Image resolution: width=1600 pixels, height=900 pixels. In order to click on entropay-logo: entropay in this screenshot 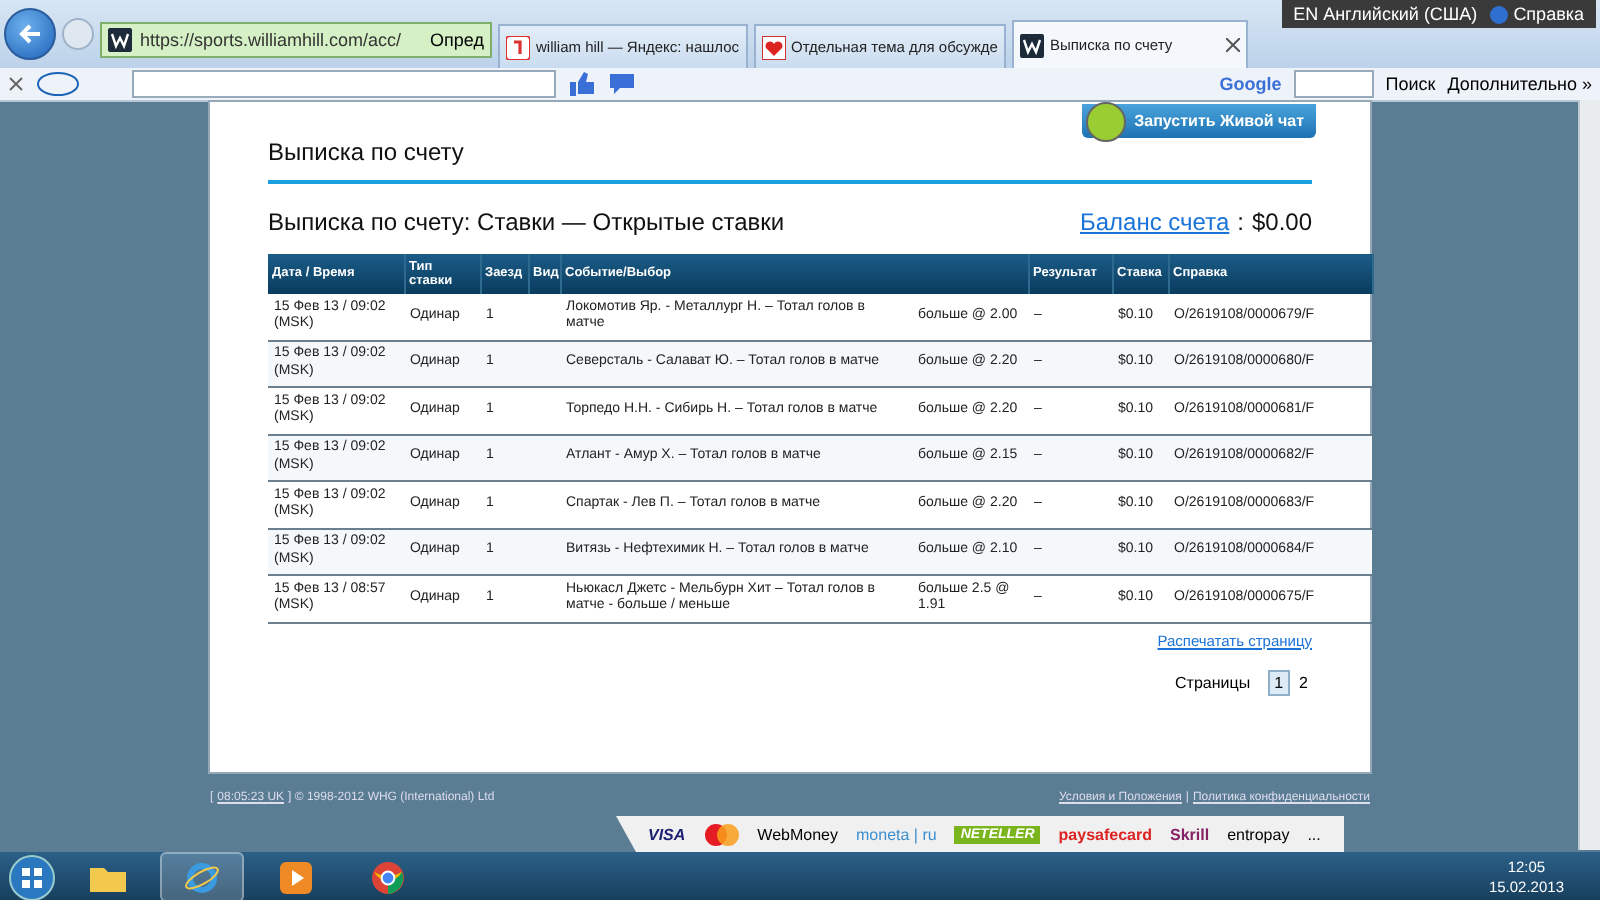, I will do `click(1258, 834)`.